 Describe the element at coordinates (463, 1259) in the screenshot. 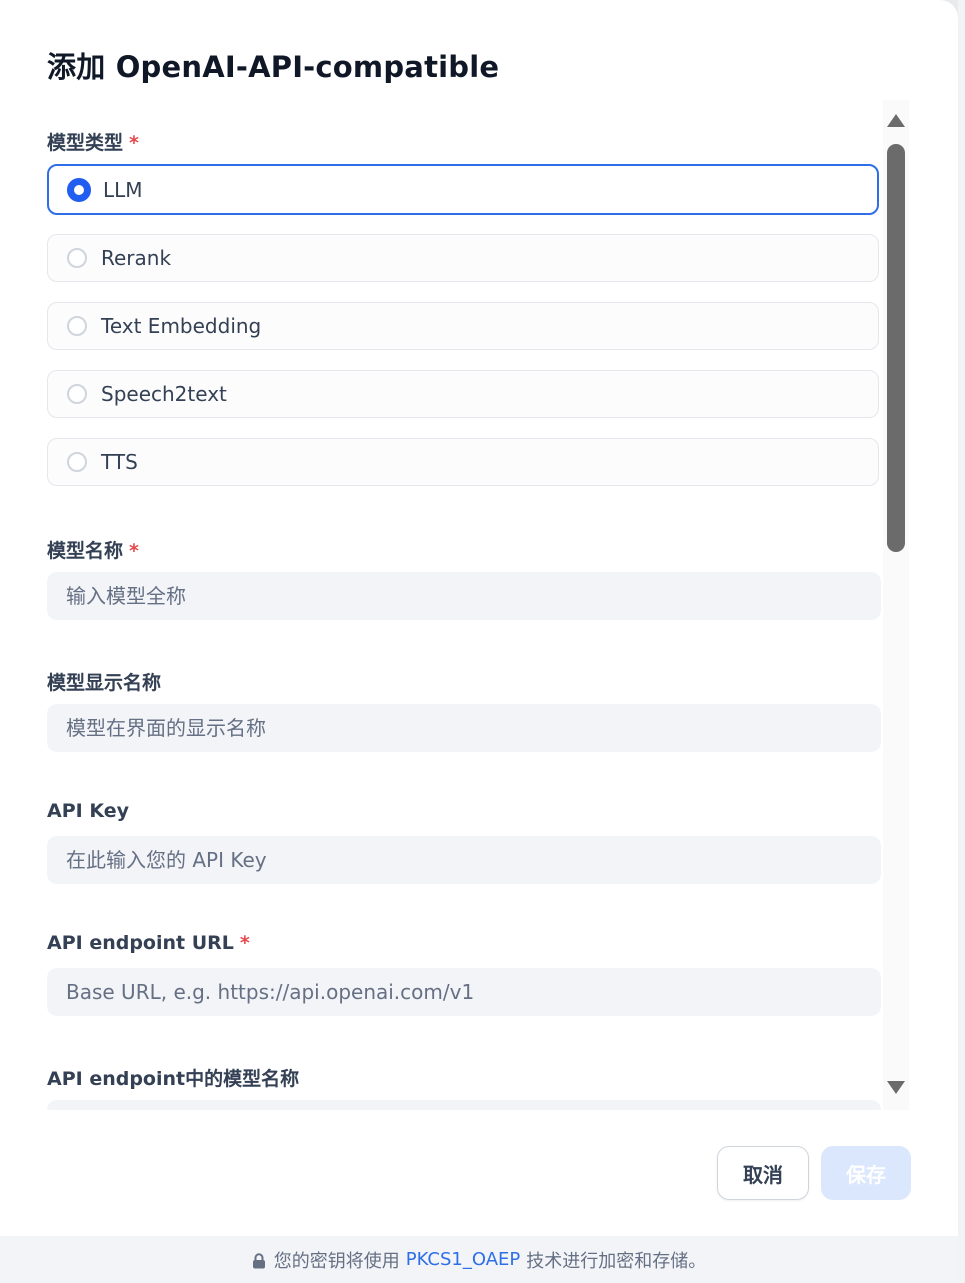

I see `pkcs1-oaep-link: PKCS1_OAEP` at that location.